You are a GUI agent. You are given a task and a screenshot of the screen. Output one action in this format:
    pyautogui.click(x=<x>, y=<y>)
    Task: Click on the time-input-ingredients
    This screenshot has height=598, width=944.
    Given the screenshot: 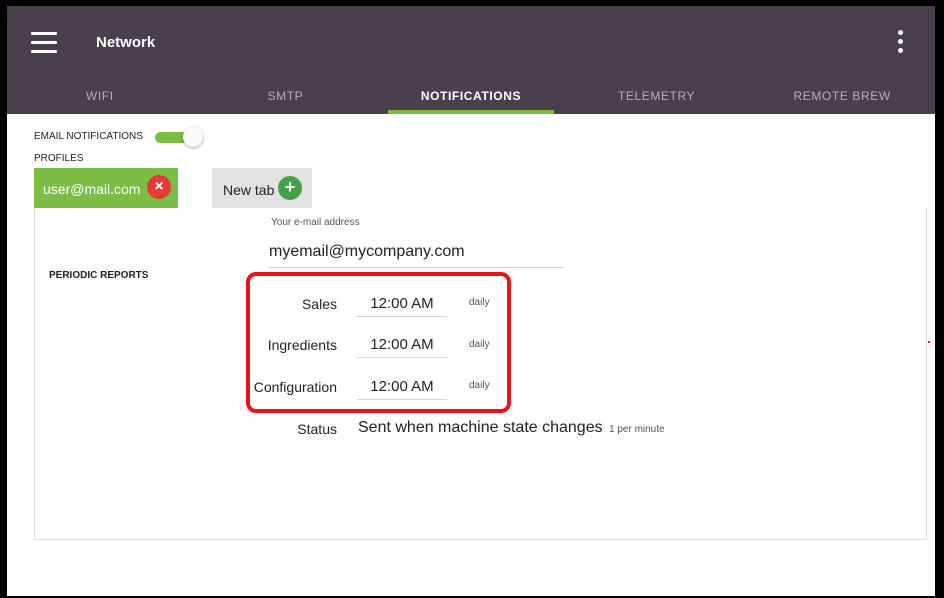 What is the action you would take?
    pyautogui.click(x=402, y=345)
    